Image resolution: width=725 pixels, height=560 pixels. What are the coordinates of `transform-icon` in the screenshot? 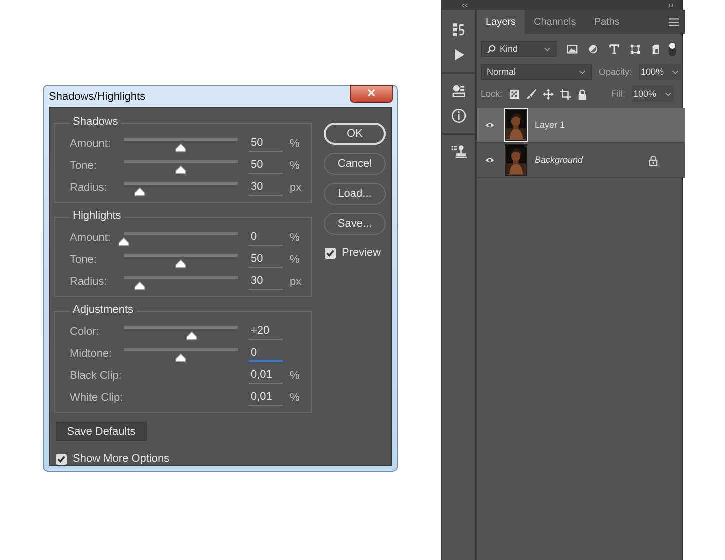 It's located at (635, 49).